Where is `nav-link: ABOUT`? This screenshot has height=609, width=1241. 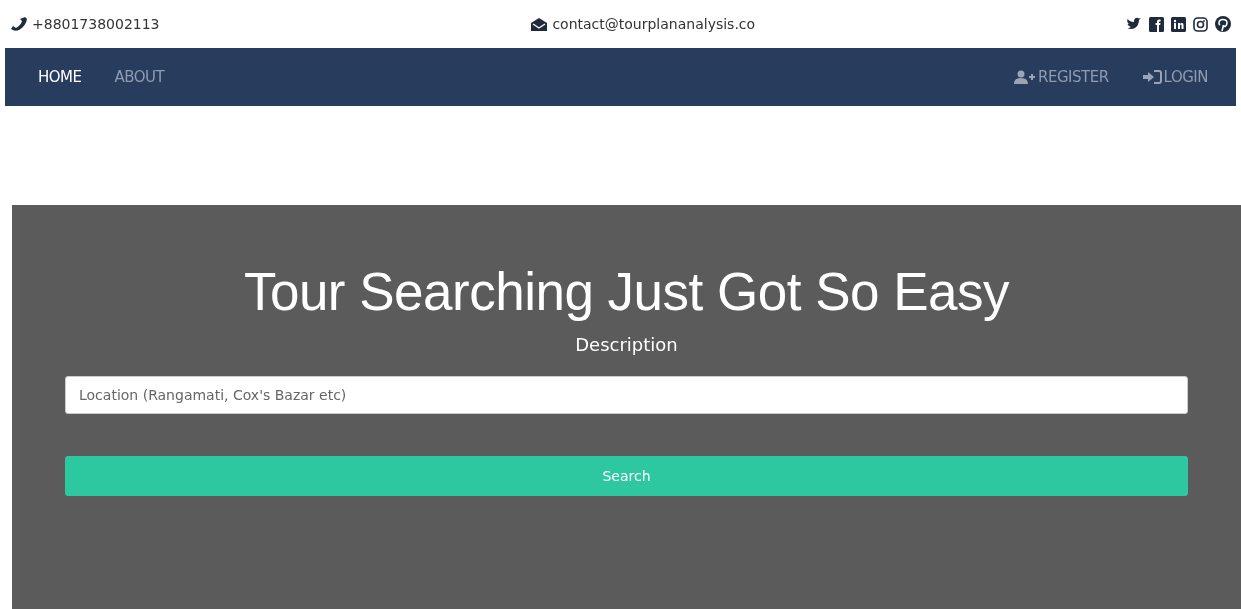 nav-link: ABOUT is located at coordinates (139, 77).